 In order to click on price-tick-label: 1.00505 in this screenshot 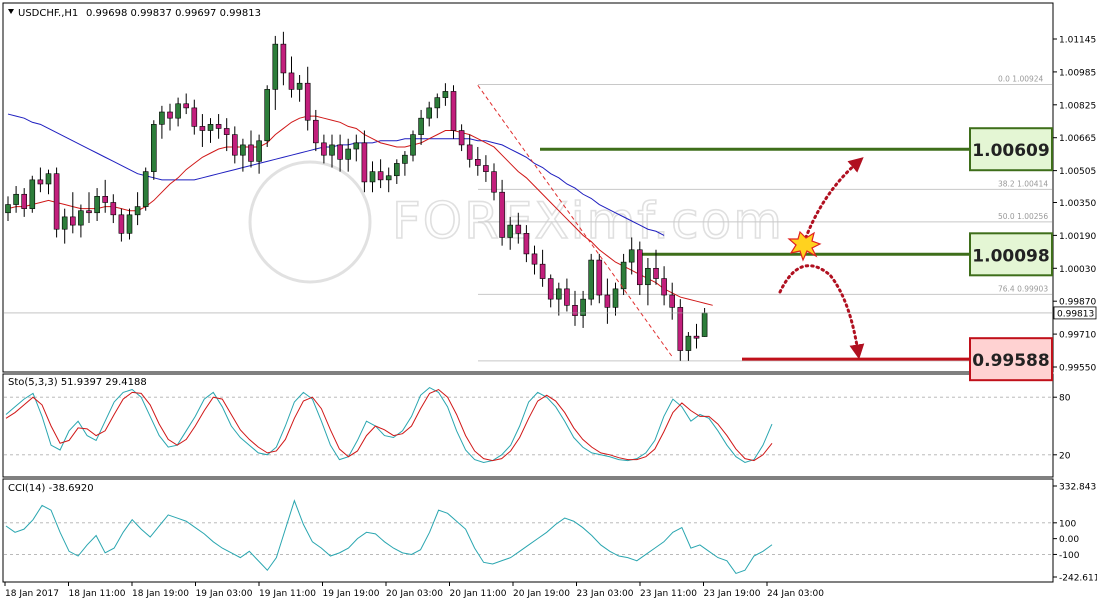, I will do `click(1077, 172)`.